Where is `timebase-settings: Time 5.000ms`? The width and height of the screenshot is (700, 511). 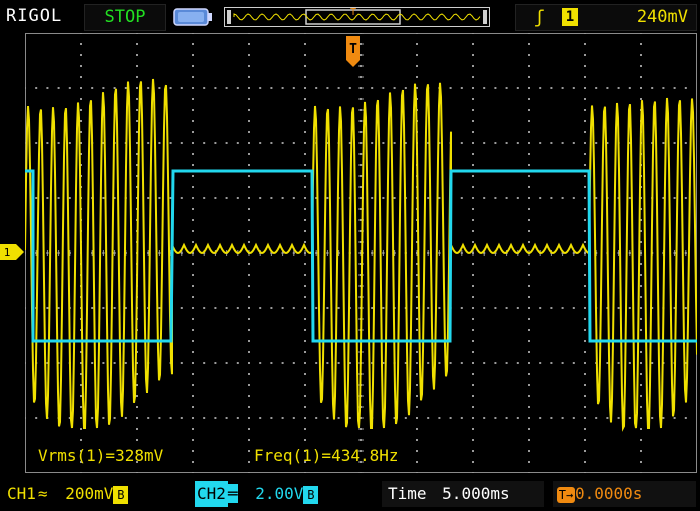
timebase-settings: Time 5.000ms is located at coordinates (463, 494).